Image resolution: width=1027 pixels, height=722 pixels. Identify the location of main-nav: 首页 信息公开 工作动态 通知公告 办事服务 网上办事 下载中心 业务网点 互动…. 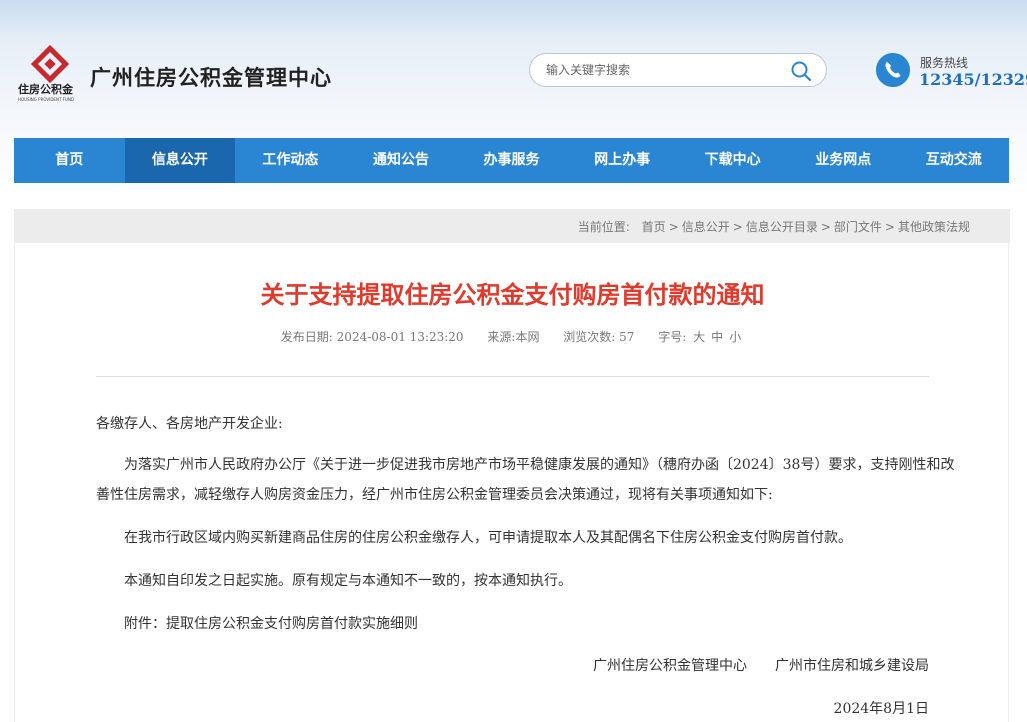
(511, 160).